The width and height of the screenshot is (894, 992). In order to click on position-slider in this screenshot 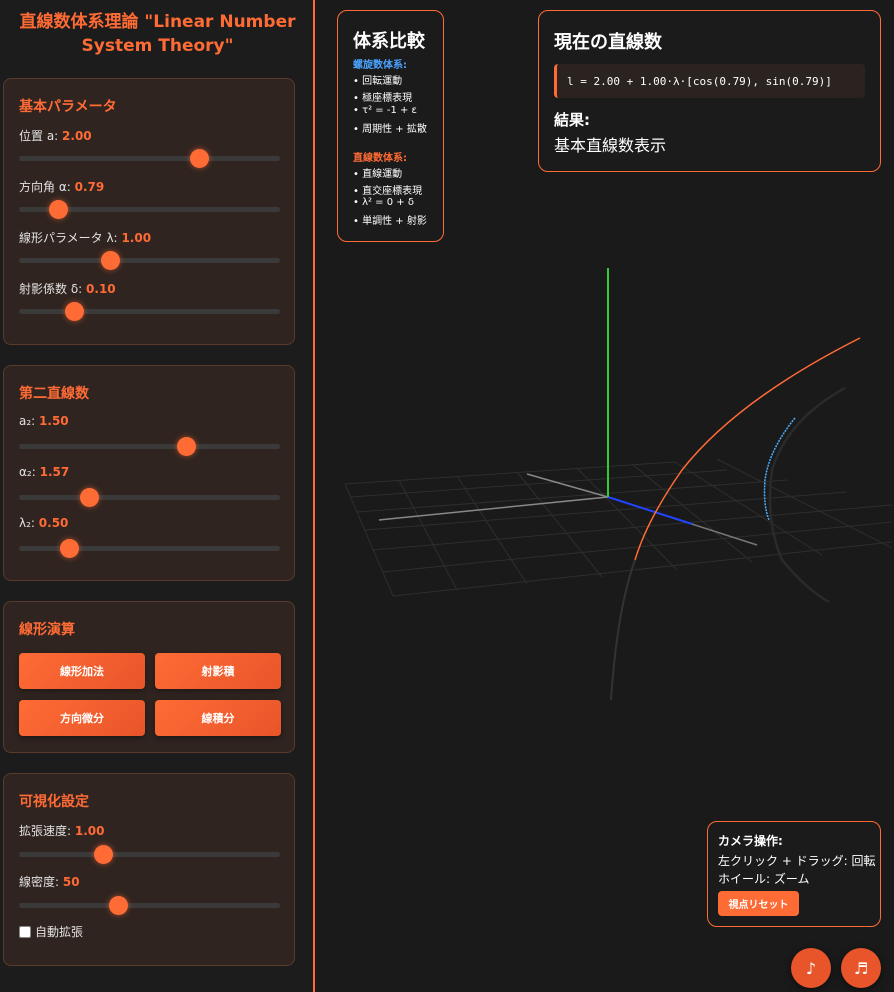, I will do `click(149, 158)`.